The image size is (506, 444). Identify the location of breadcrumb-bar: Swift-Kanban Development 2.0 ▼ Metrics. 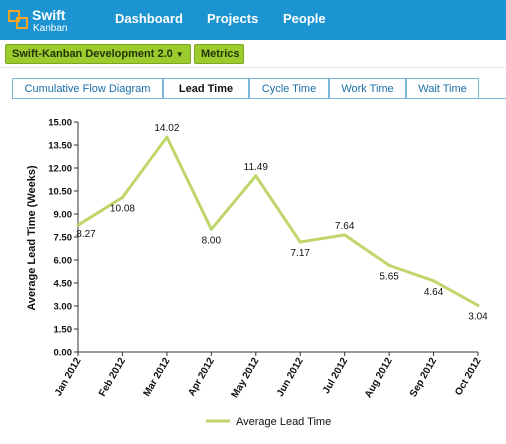
(253, 54).